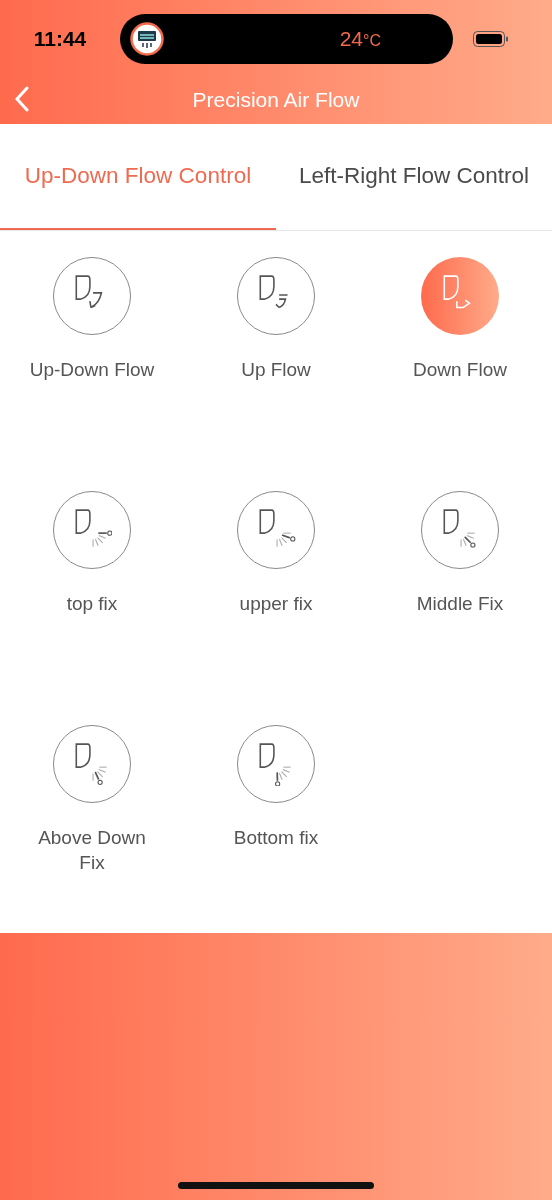 The width and height of the screenshot is (552, 1200). Describe the element at coordinates (460, 370) in the screenshot. I see `mode-label: Down Flow` at that location.